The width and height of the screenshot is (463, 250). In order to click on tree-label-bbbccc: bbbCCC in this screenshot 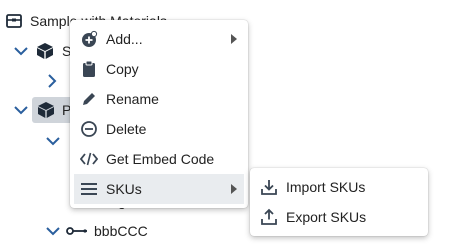, I will do `click(121, 231)`.